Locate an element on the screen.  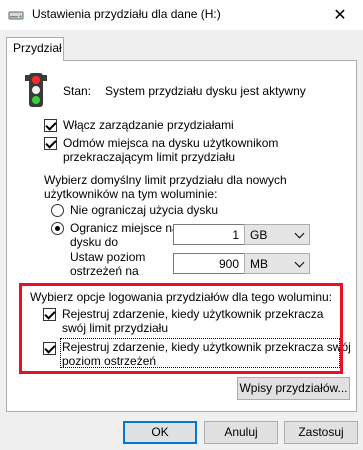
enable-quota-label: Włącz zarządzanie przydziałami is located at coordinates (148, 125).